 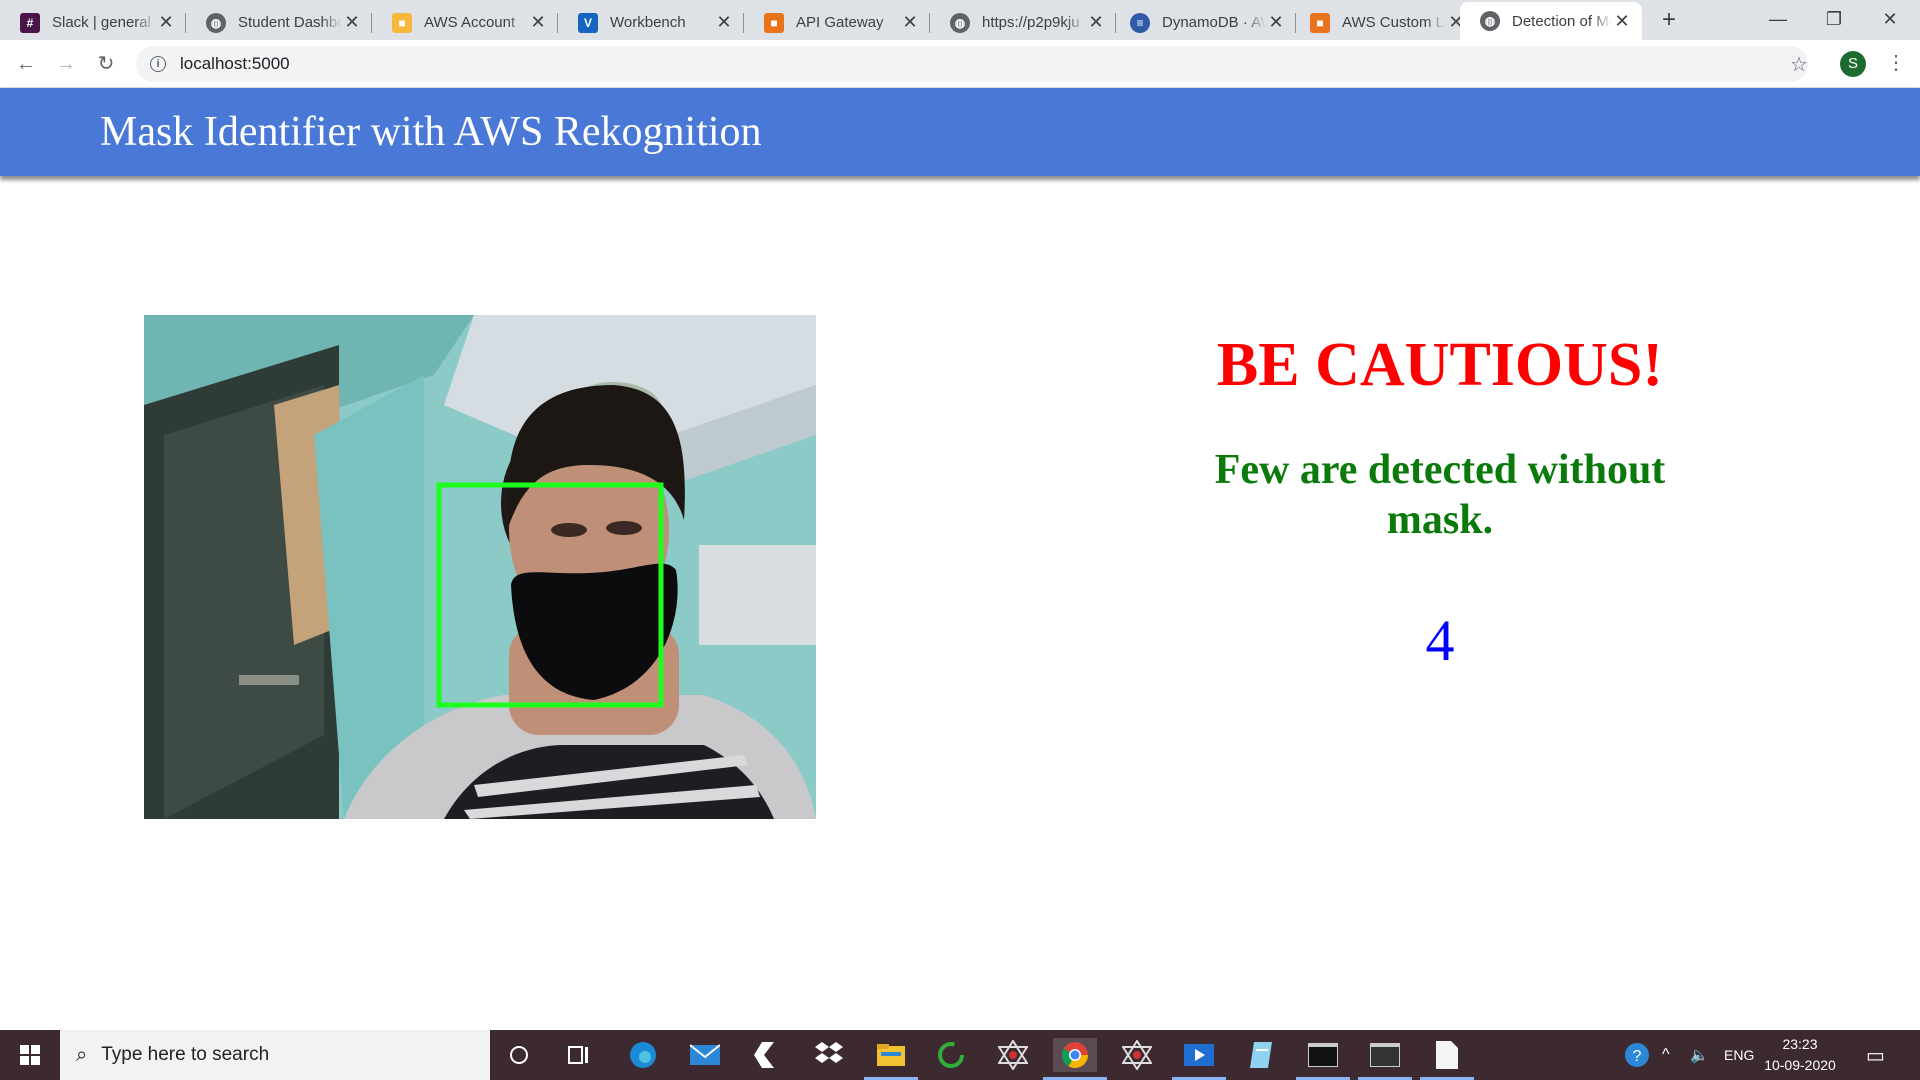 What do you see at coordinates (431, 132) in the screenshot?
I see `app-title: Mask Identifier with AWS Rekognition` at bounding box center [431, 132].